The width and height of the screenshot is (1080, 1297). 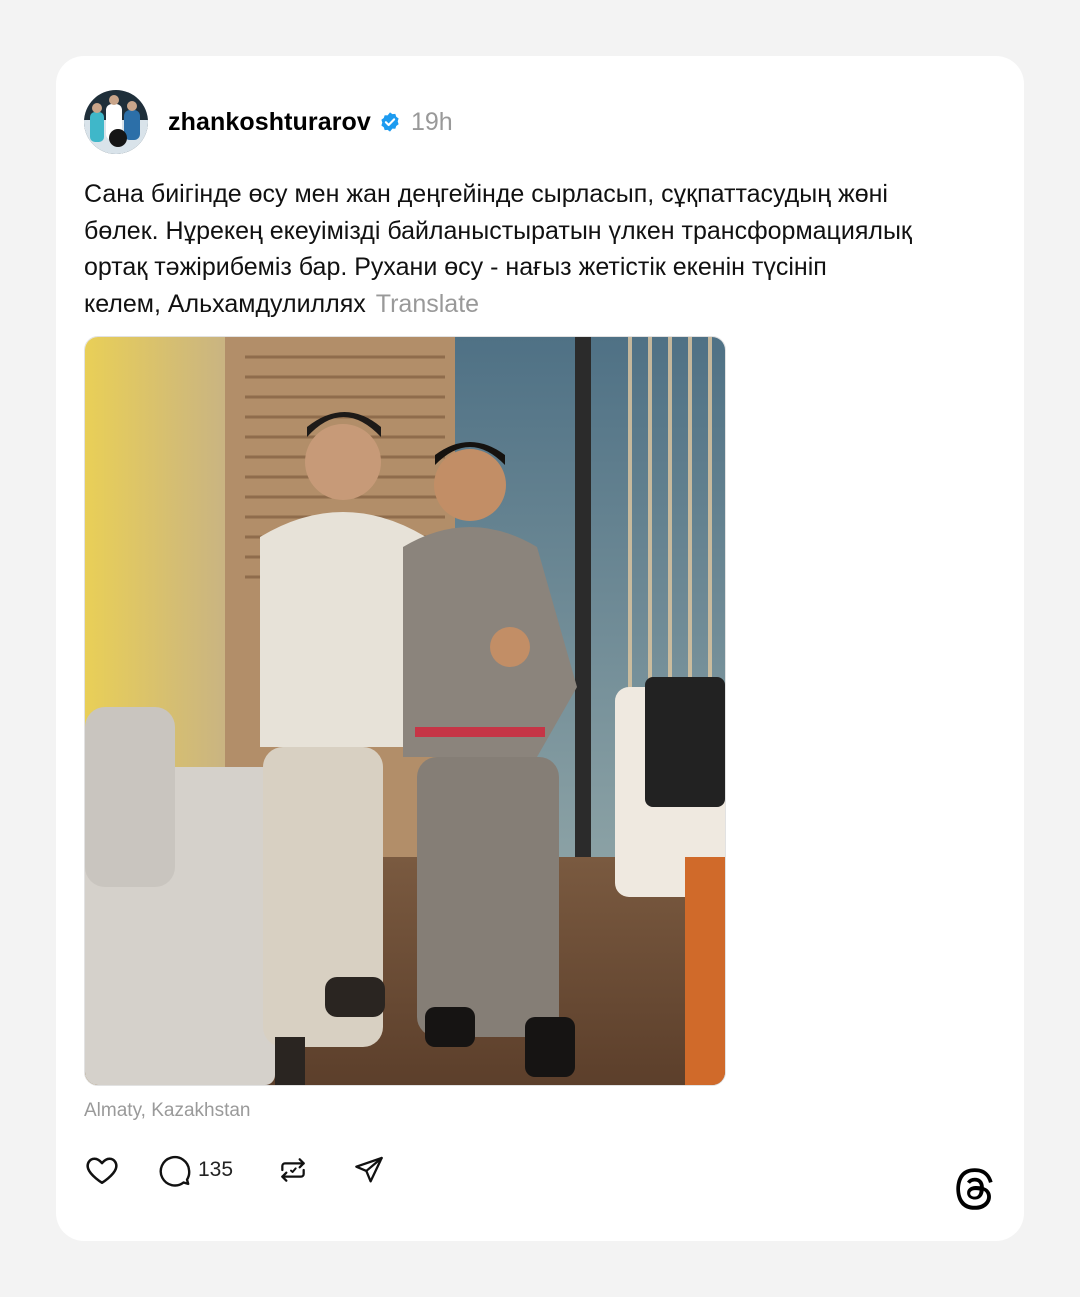 I want to click on threads-logo-icon, so click(x=976, y=1189).